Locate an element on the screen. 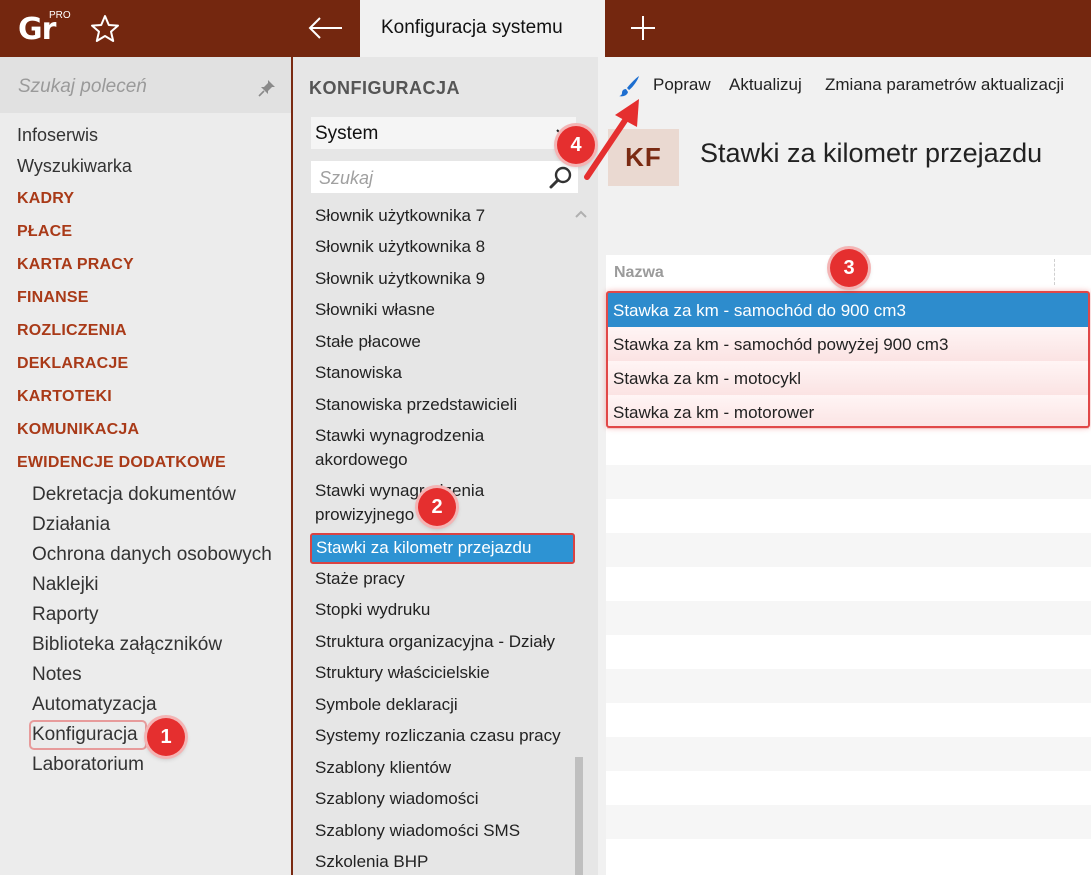  tree-item: Słownik użytkownika 8 is located at coordinates (444, 247).